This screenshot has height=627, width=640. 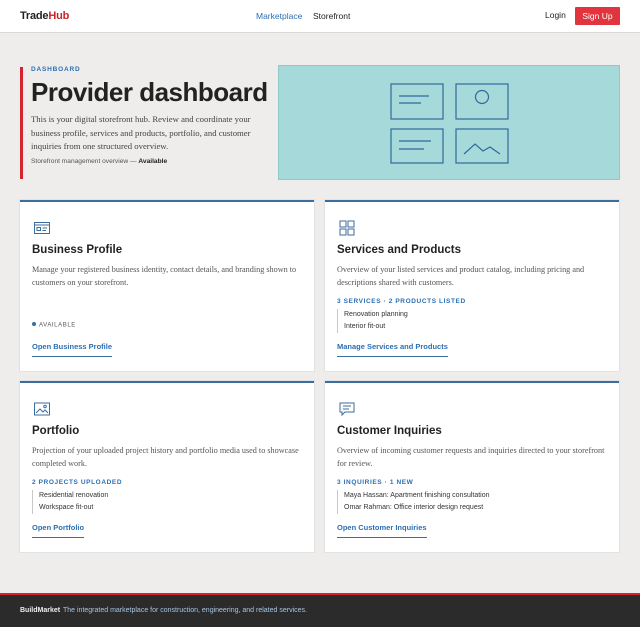 What do you see at coordinates (66, 507) in the screenshot?
I see `list-item: Workspace fit-out` at bounding box center [66, 507].